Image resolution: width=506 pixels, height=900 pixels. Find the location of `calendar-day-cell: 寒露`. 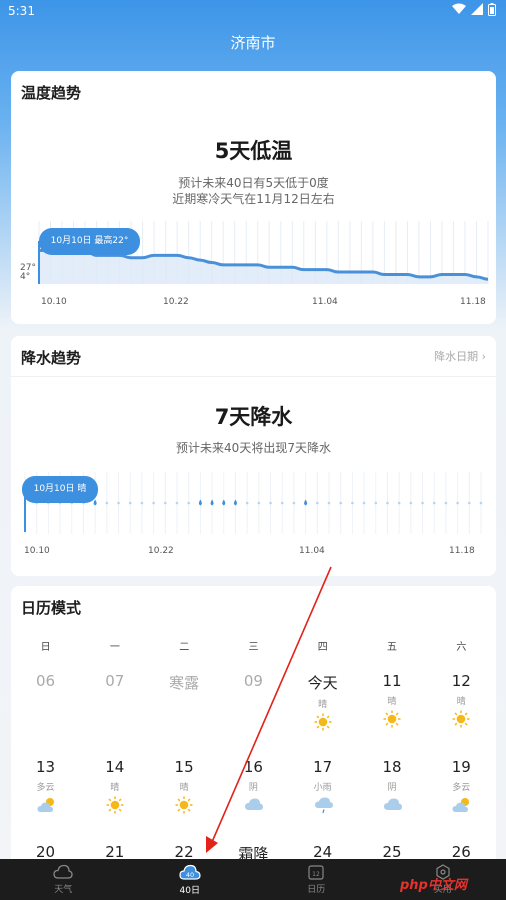

calendar-day-cell: 寒露 is located at coordinates (184, 682).